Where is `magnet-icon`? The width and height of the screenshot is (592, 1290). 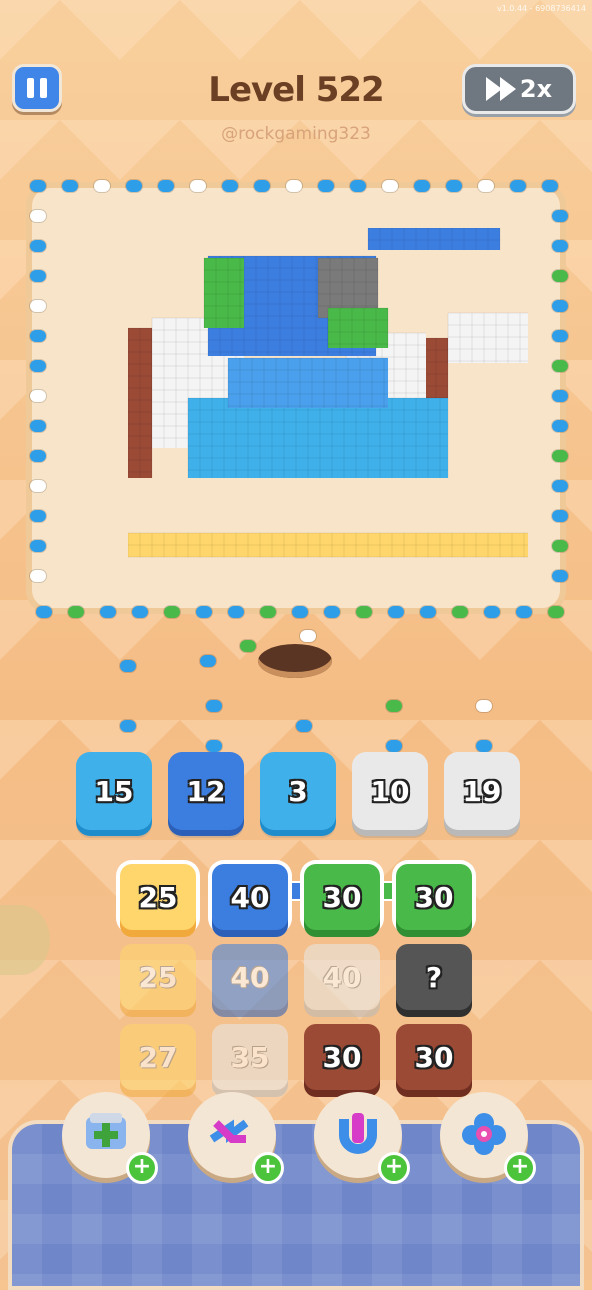
magnet-icon is located at coordinates (358, 1135).